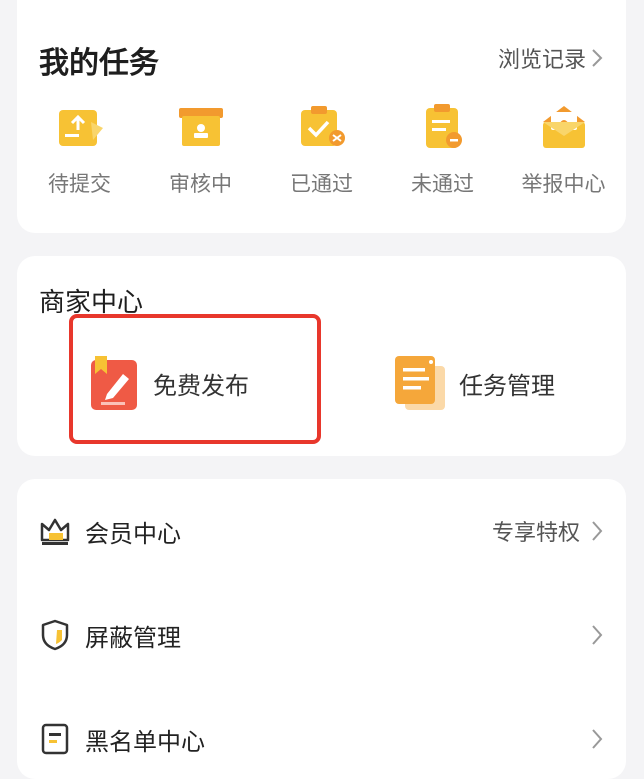 The height and width of the screenshot is (779, 644). I want to click on upload-doc-icon, so click(80, 128).